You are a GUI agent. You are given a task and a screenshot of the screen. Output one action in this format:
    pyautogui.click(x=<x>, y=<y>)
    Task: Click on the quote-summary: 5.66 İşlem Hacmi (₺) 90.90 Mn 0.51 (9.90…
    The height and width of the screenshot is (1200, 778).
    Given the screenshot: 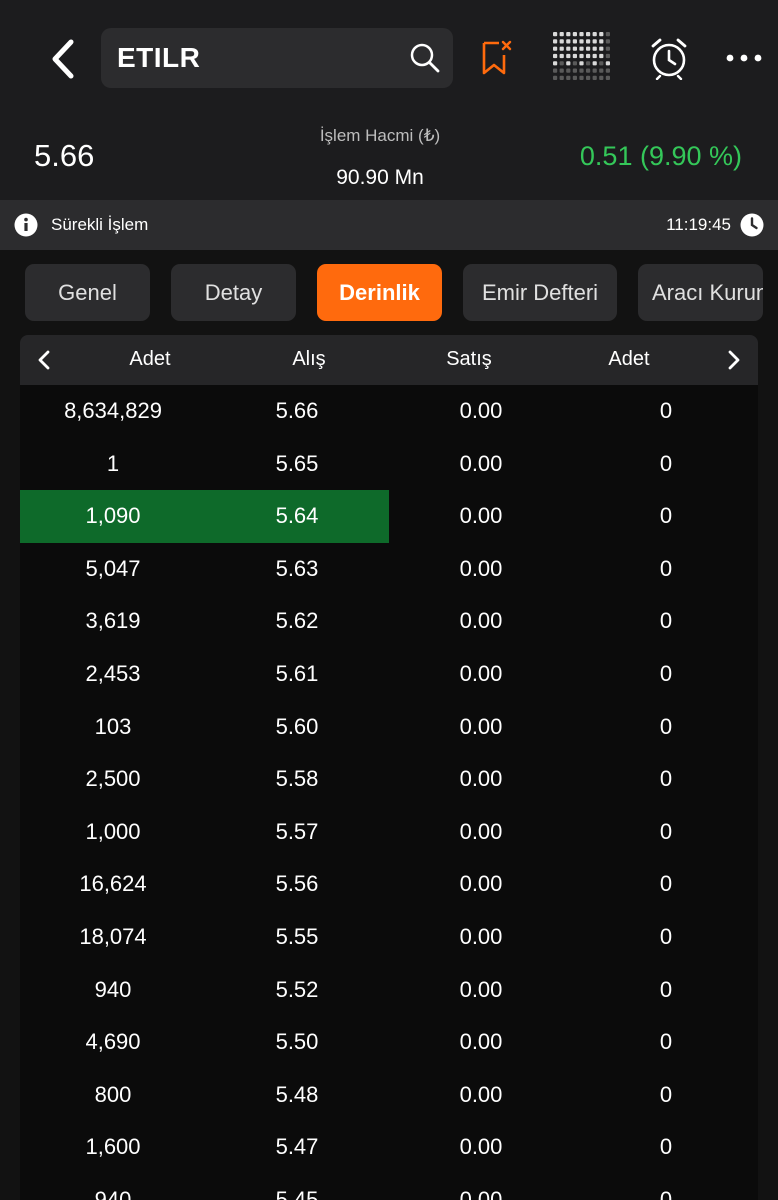 What is the action you would take?
    pyautogui.click(x=389, y=159)
    